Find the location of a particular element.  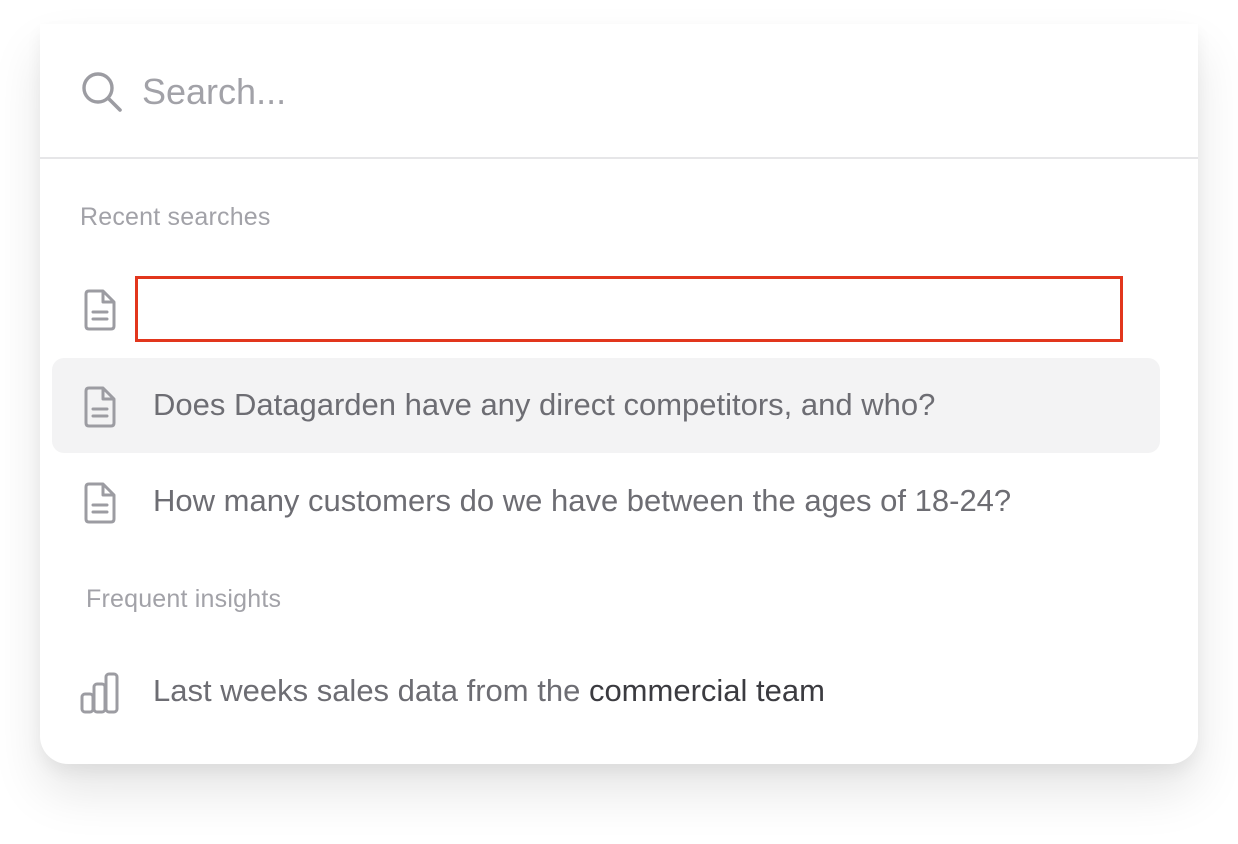

recent-search-item-editing is located at coordinates (606, 308).